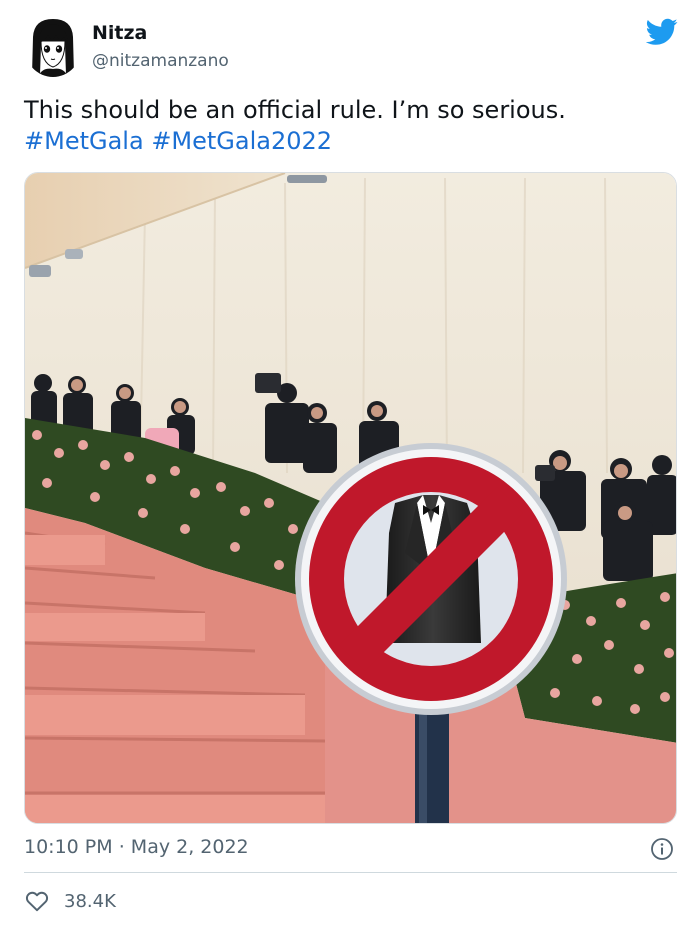  I want to click on display-name: Nitza, so click(119, 33).